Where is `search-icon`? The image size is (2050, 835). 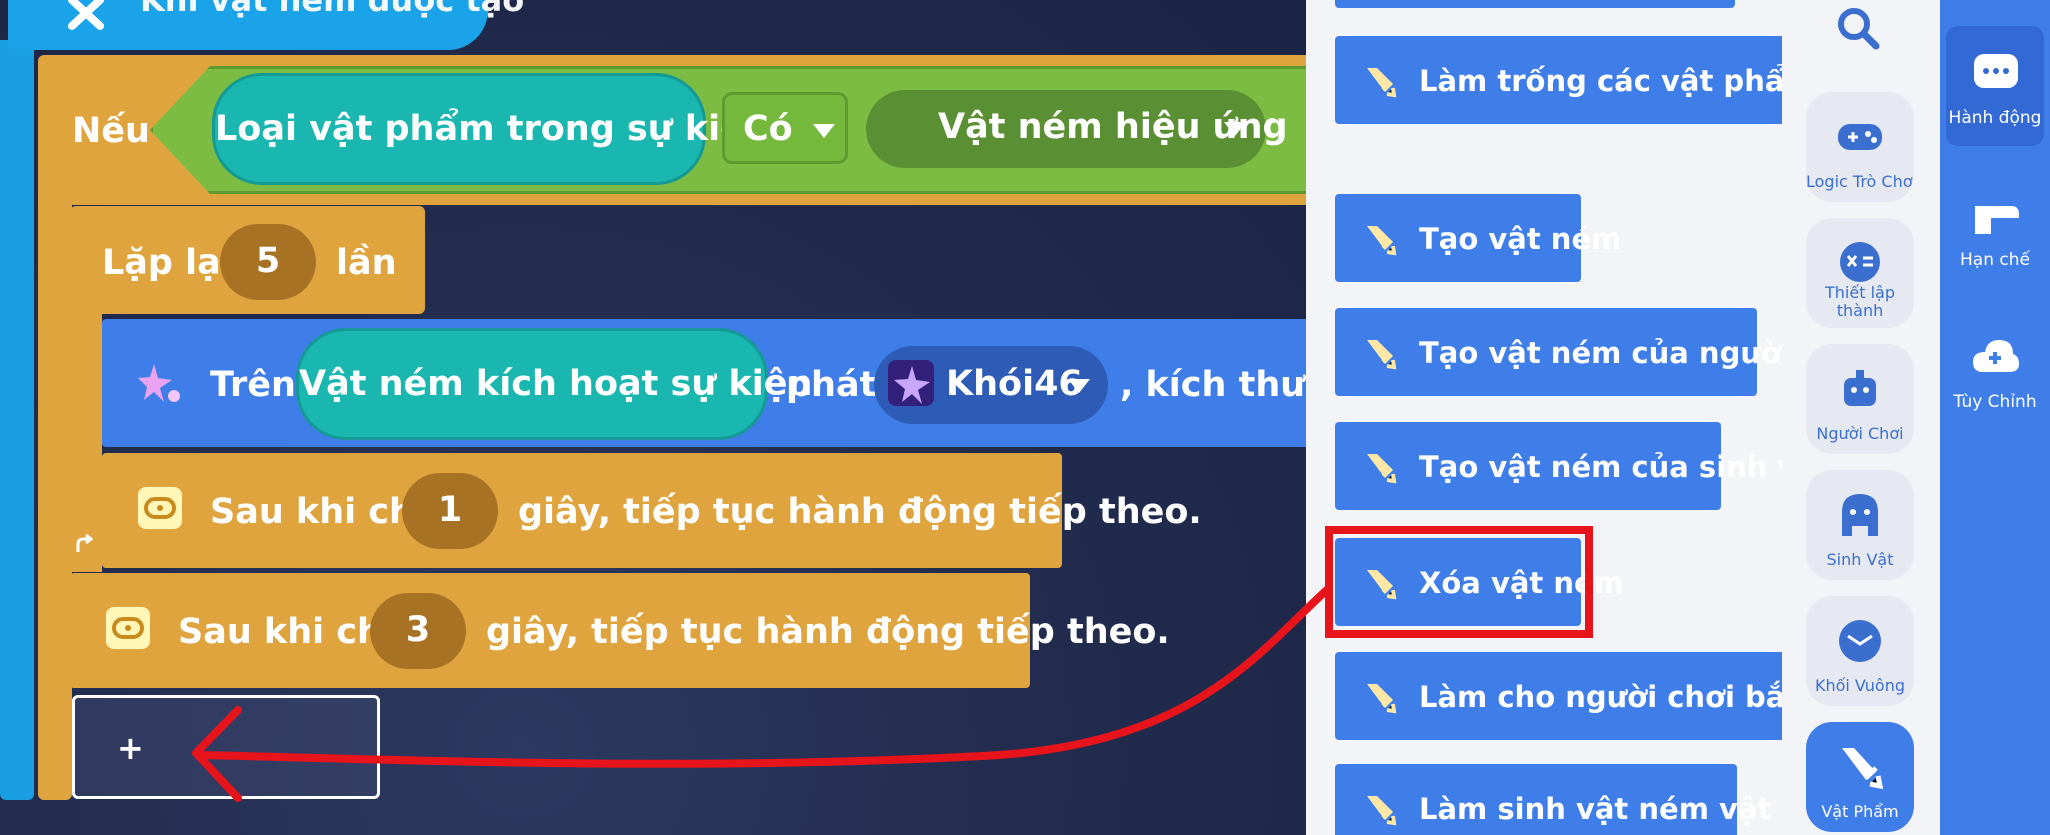 search-icon is located at coordinates (1858, 28).